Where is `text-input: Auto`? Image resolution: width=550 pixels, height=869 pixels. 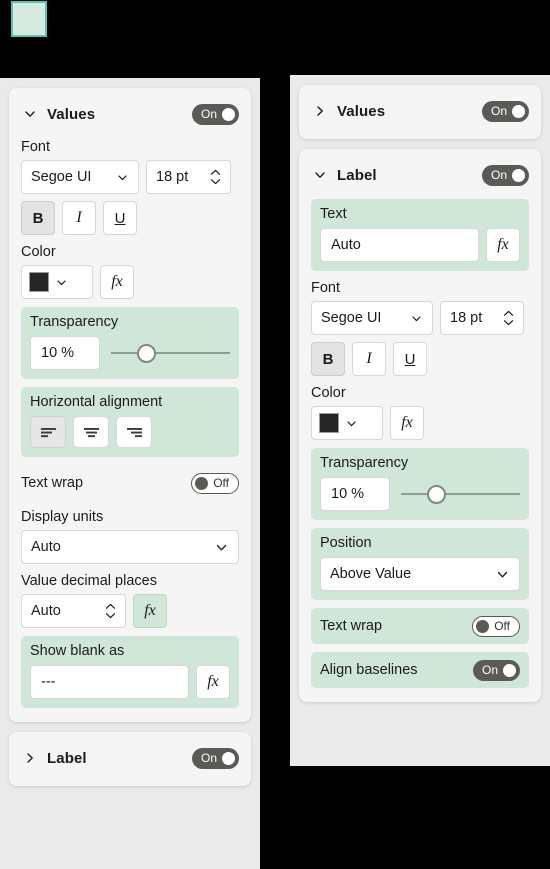 text-input: Auto is located at coordinates (399, 245).